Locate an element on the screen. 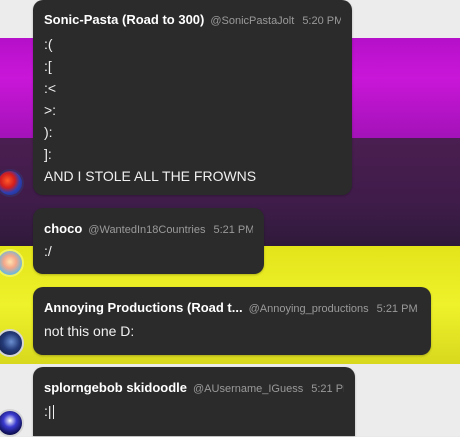 The height and width of the screenshot is (437, 460). message-line: ]: is located at coordinates (48, 154).